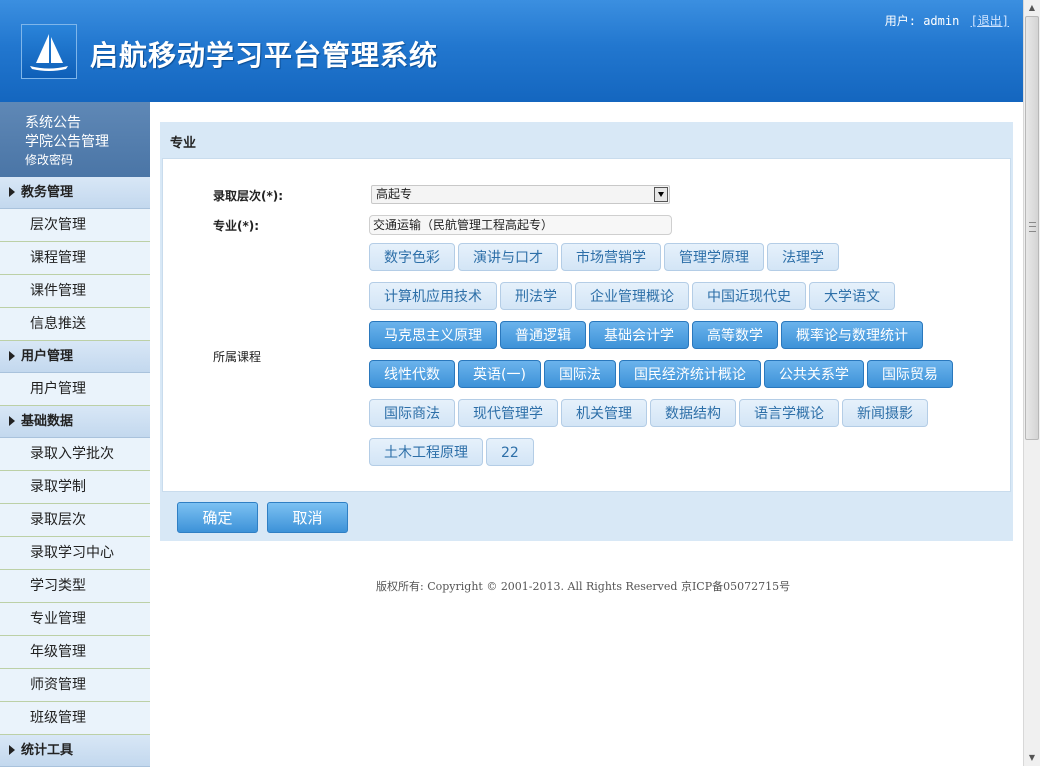  Describe the element at coordinates (803, 257) in the screenshot. I see `course-chip: 法理学` at that location.